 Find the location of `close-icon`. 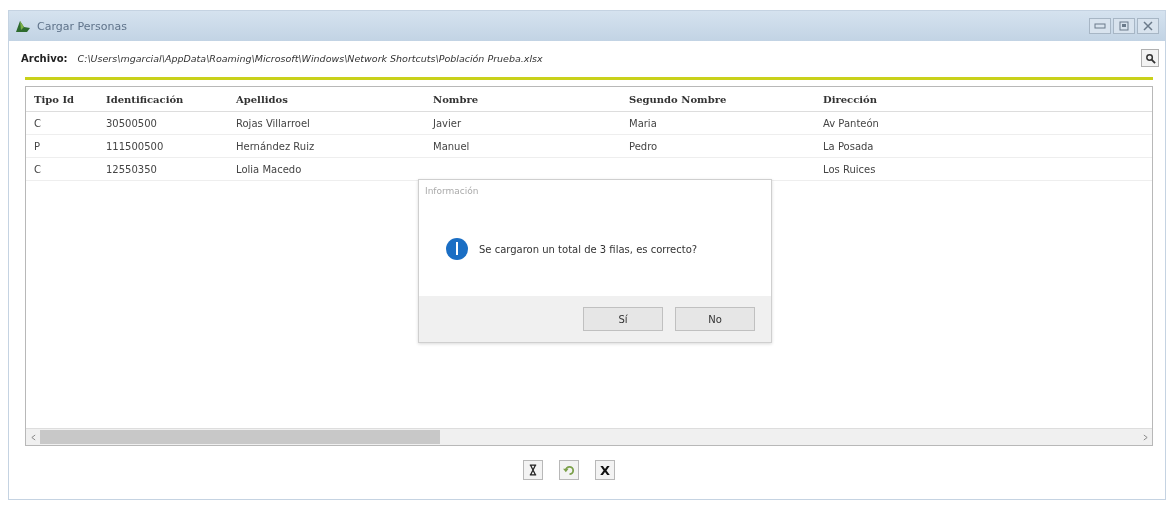

close-icon is located at coordinates (1148, 26).